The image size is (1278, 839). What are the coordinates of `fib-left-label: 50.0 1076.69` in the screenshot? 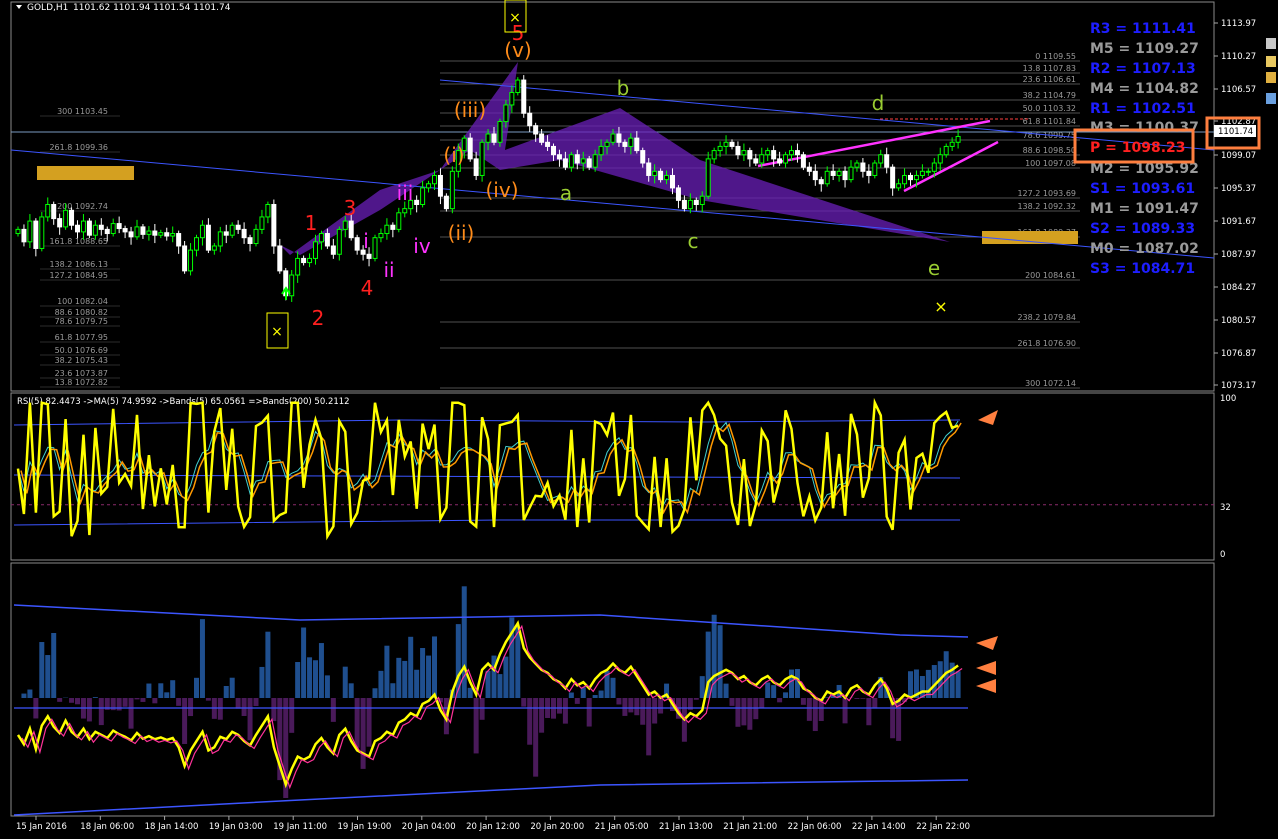 It's located at (81, 350).